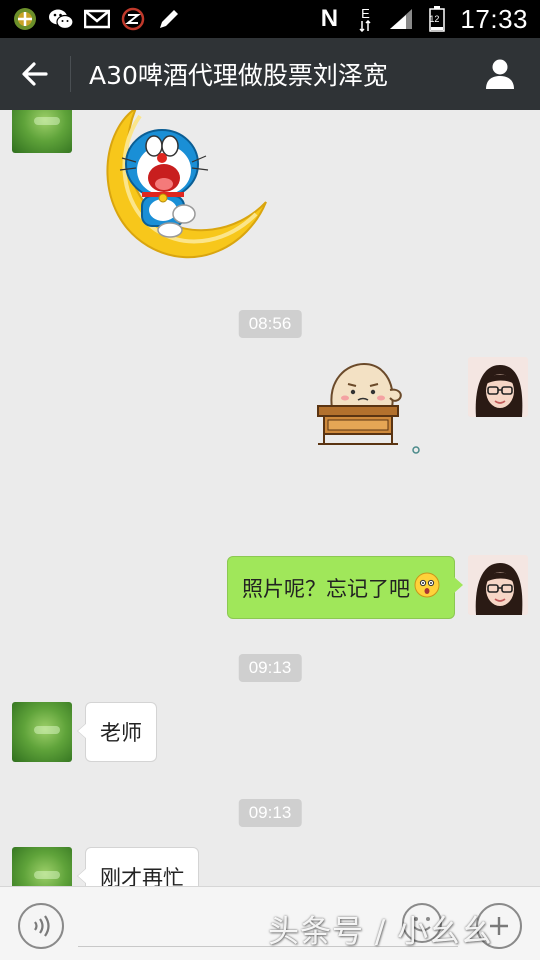  Describe the element at coordinates (70, 74) in the screenshot. I see `title-divider` at that location.